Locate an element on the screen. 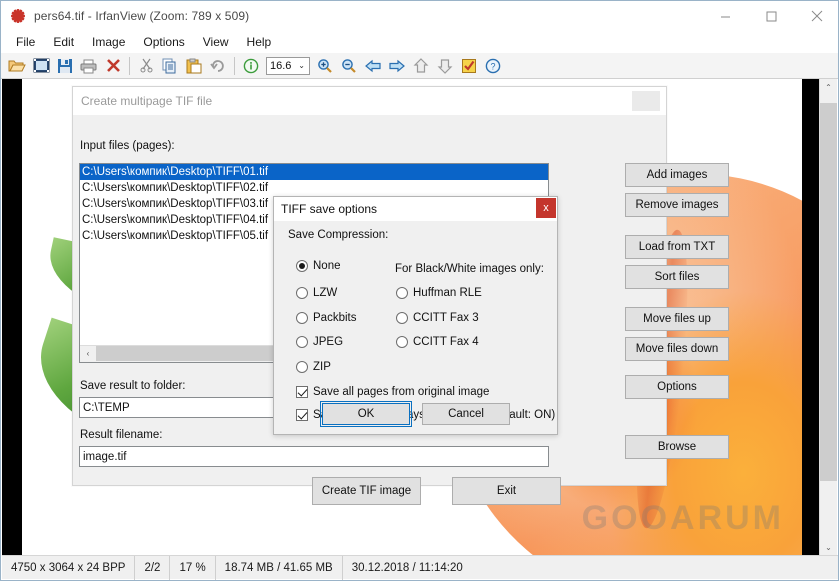  exit-button: Exit is located at coordinates (506, 491).